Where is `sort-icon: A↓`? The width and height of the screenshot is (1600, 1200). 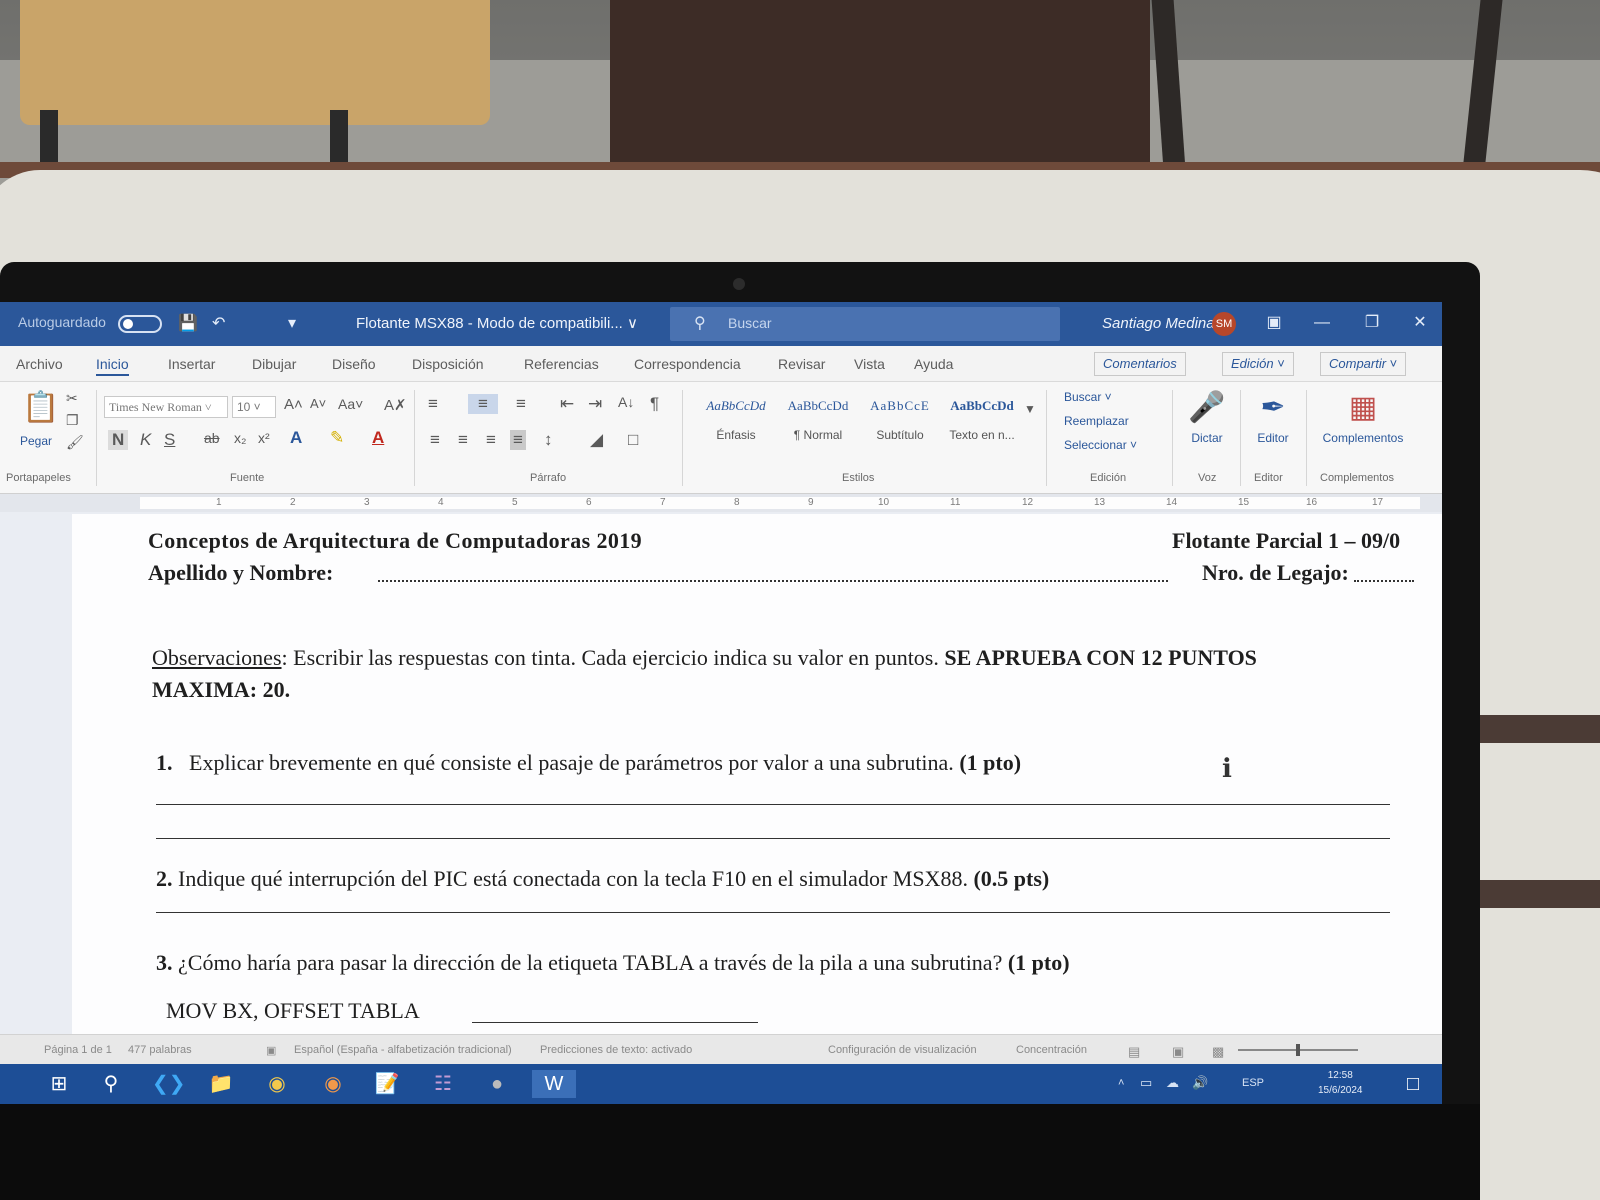
sort-icon: A↓ is located at coordinates (626, 402).